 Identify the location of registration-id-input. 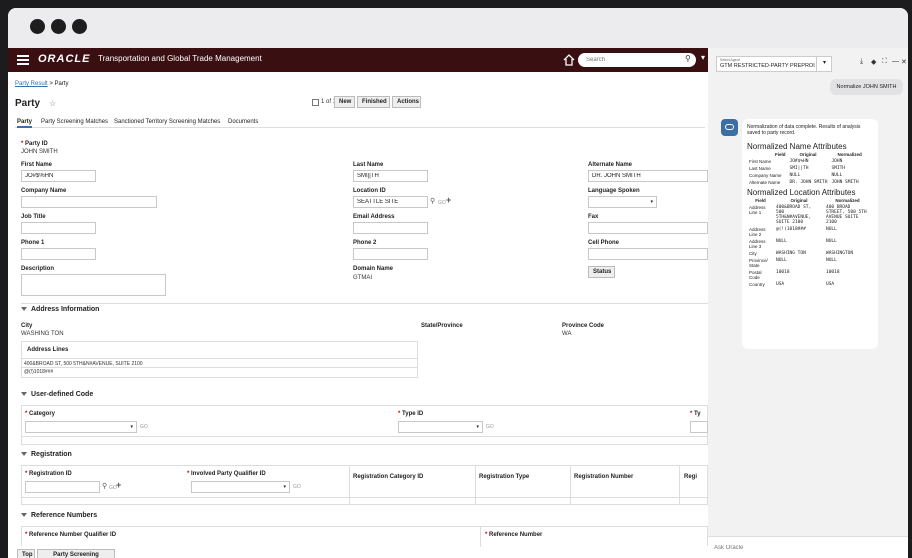
(62, 487).